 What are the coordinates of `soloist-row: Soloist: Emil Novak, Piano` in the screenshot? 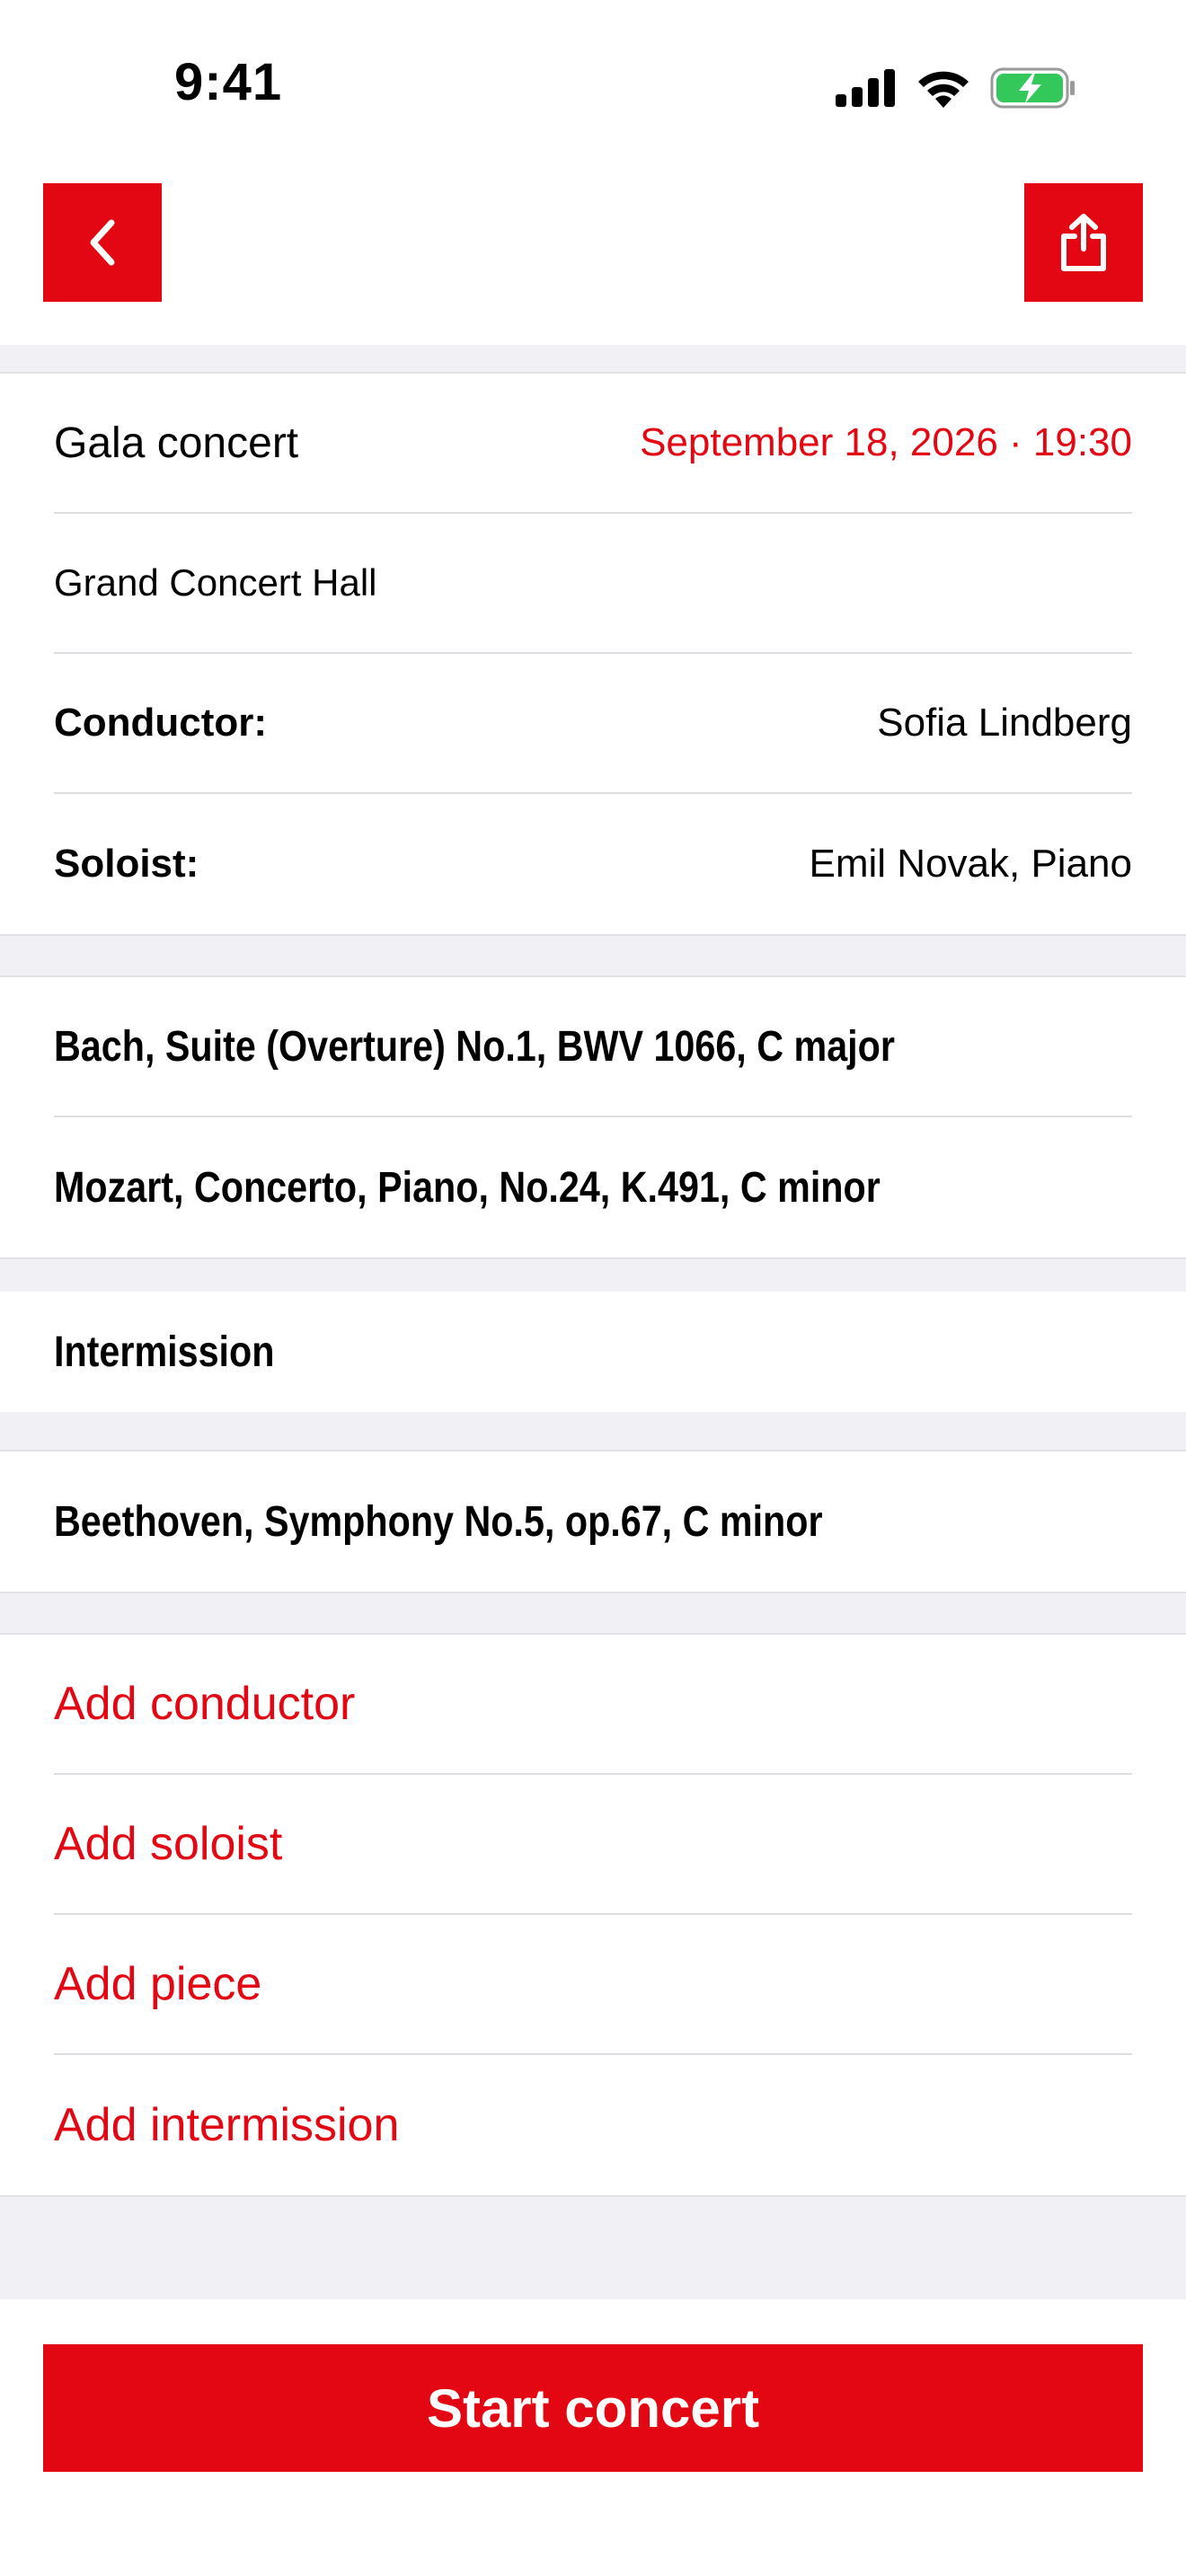 It's located at (593, 864).